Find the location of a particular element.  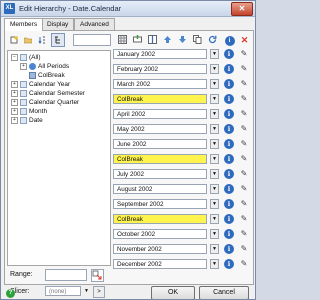

ok-button: OK is located at coordinates (173, 292).